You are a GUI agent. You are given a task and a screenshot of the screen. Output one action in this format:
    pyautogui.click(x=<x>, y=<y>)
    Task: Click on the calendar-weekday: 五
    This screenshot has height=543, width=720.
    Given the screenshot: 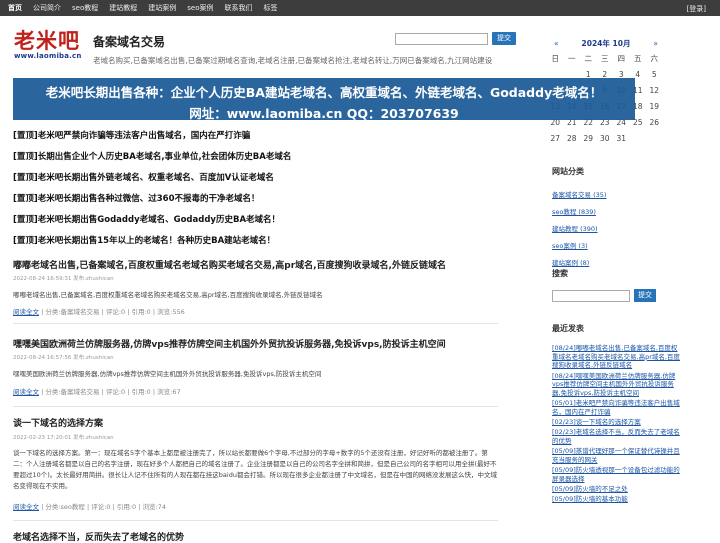 What is the action you would take?
    pyautogui.click(x=638, y=58)
    